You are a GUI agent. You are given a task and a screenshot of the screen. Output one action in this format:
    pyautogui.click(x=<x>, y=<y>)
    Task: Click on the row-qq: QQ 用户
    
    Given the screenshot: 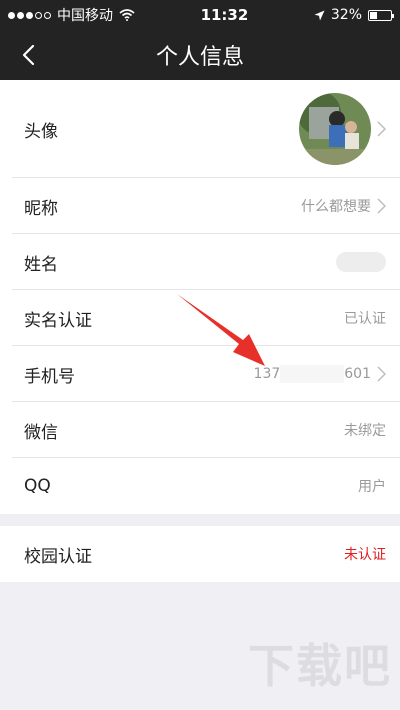 What is the action you would take?
    pyautogui.click(x=200, y=486)
    